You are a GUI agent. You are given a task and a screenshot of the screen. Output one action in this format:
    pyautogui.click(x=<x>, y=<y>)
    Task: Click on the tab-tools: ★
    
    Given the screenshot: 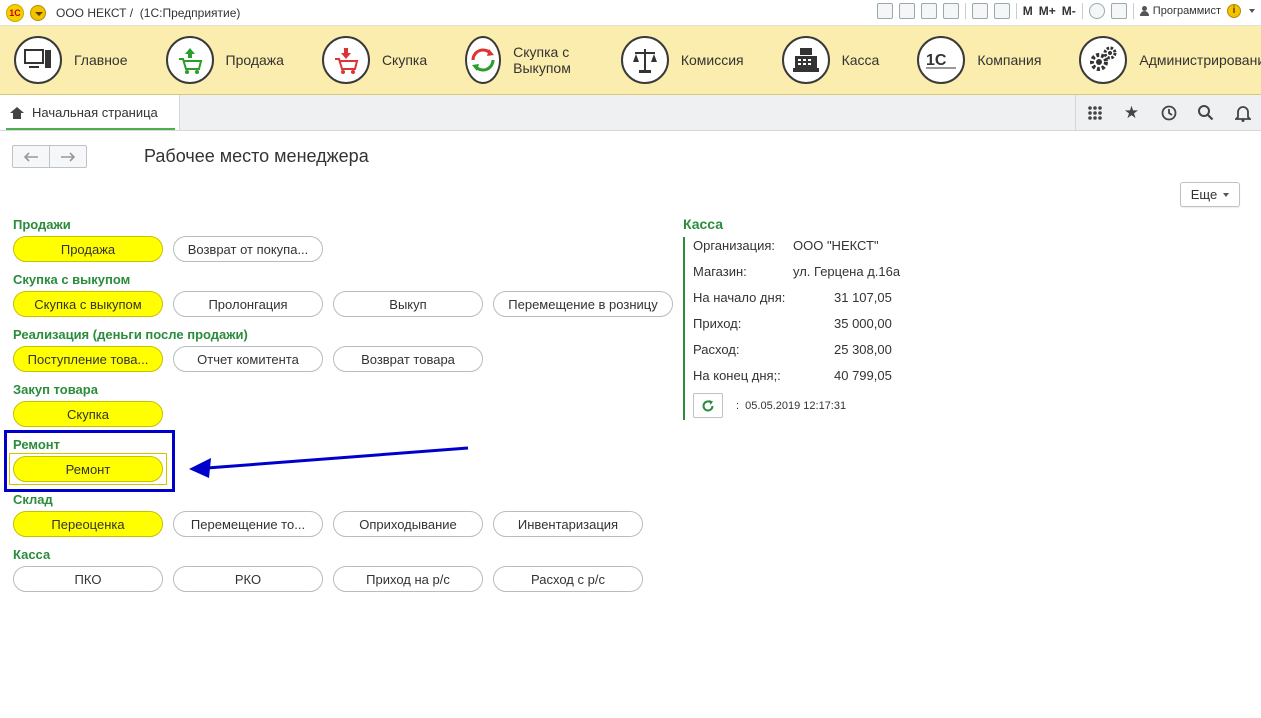 What is the action you would take?
    pyautogui.click(x=1168, y=112)
    